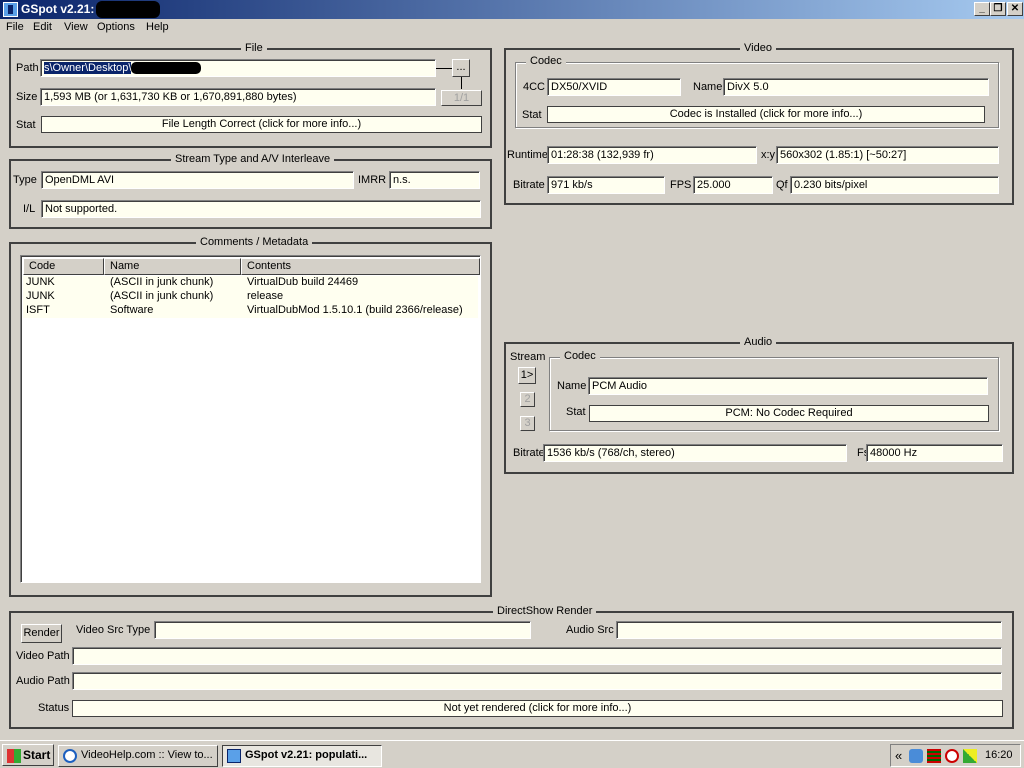 The width and height of the screenshot is (1024, 768). I want to click on app-icon, so click(10, 9).